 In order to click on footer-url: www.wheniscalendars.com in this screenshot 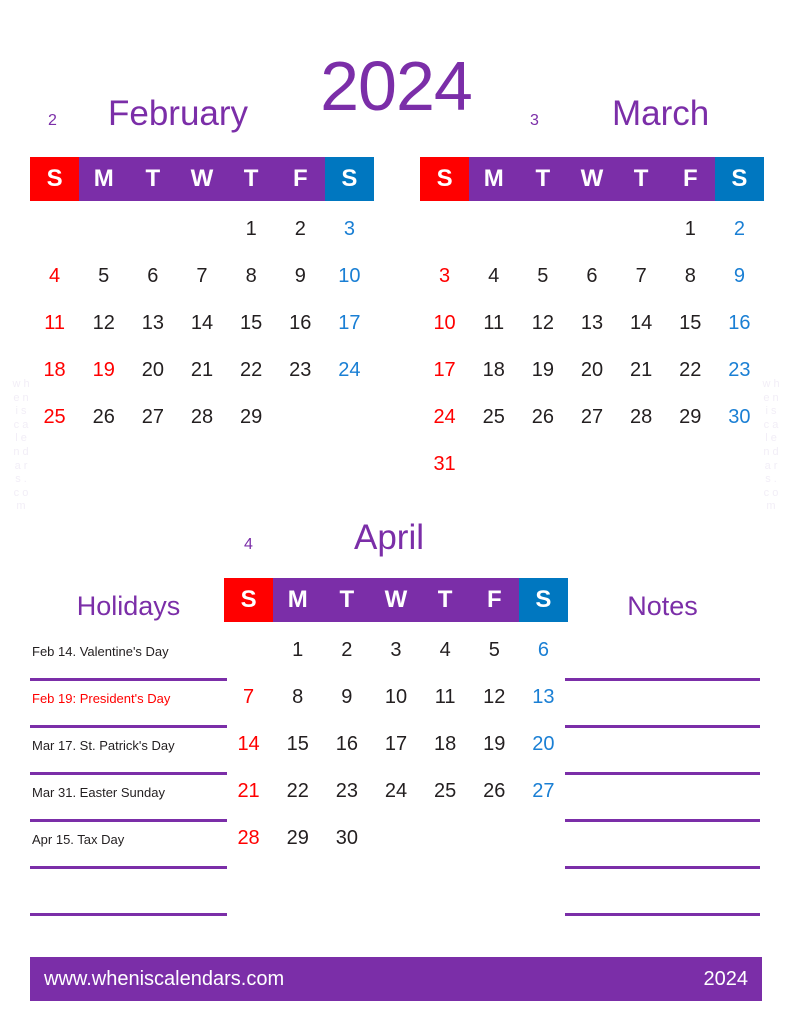, I will do `click(164, 979)`.